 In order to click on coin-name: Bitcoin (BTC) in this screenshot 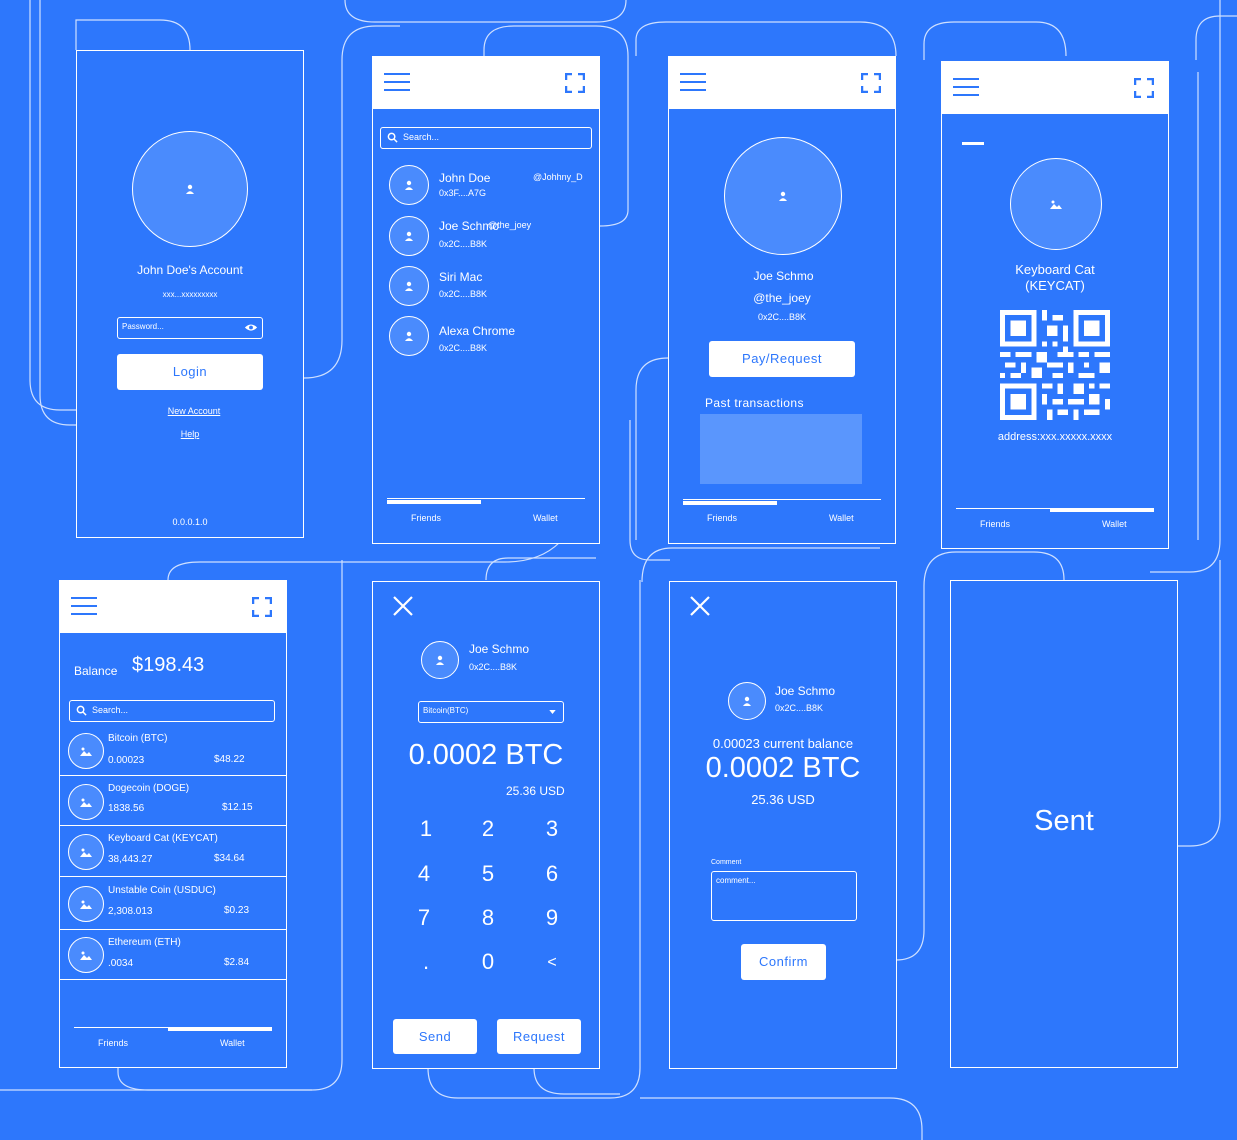, I will do `click(138, 738)`.